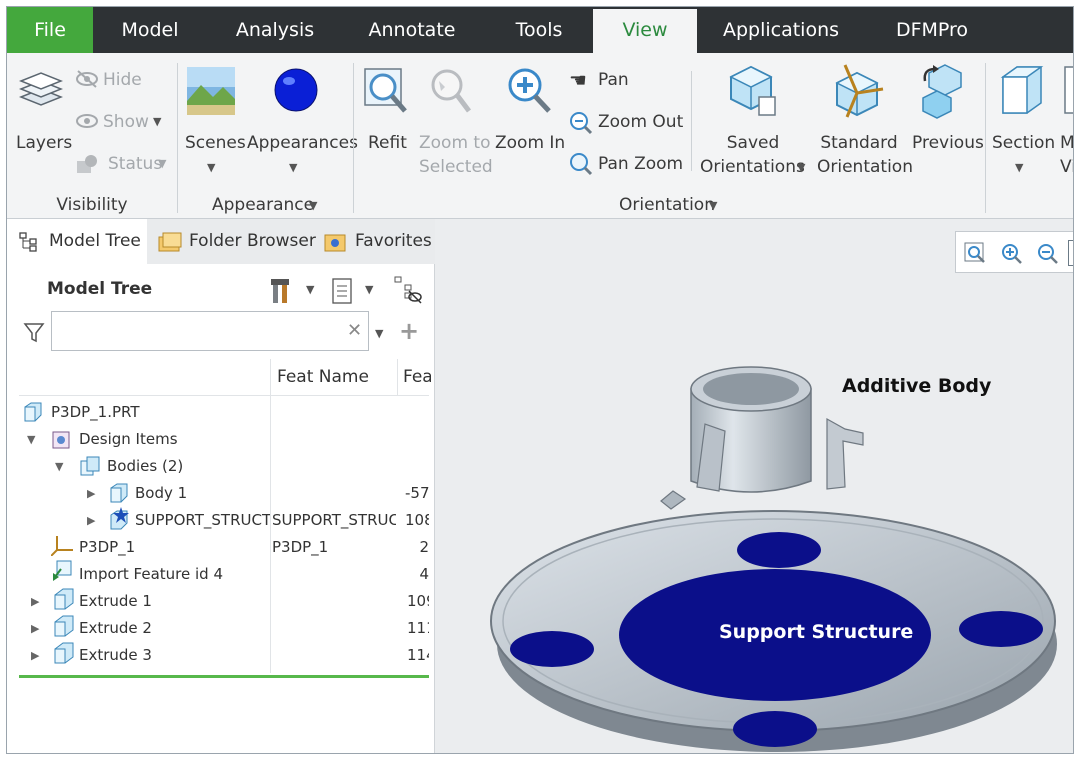  Describe the element at coordinates (115, 601) in the screenshot. I see `tree-item-label: Extrude 1` at that location.